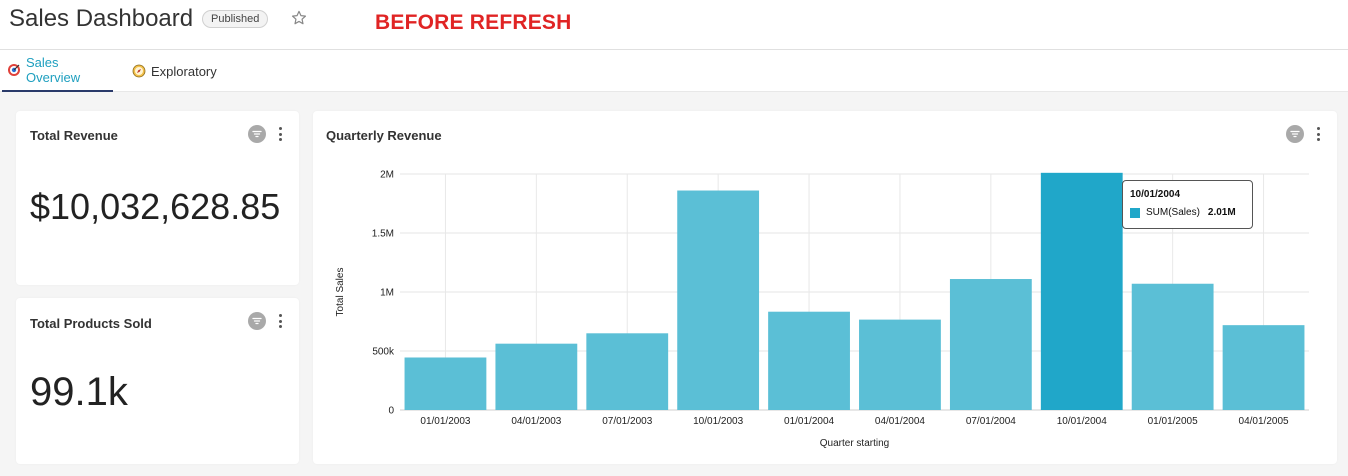 This screenshot has height=476, width=1348. Describe the element at coordinates (53, 70) in the screenshot. I see `tab-label: Sales Overview` at that location.